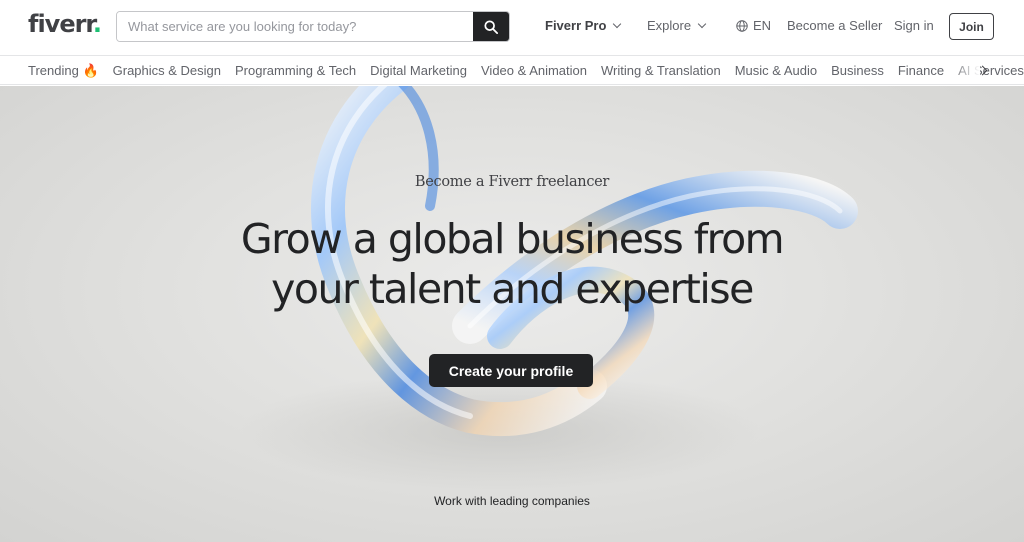  I want to click on join-button: Join, so click(971, 26).